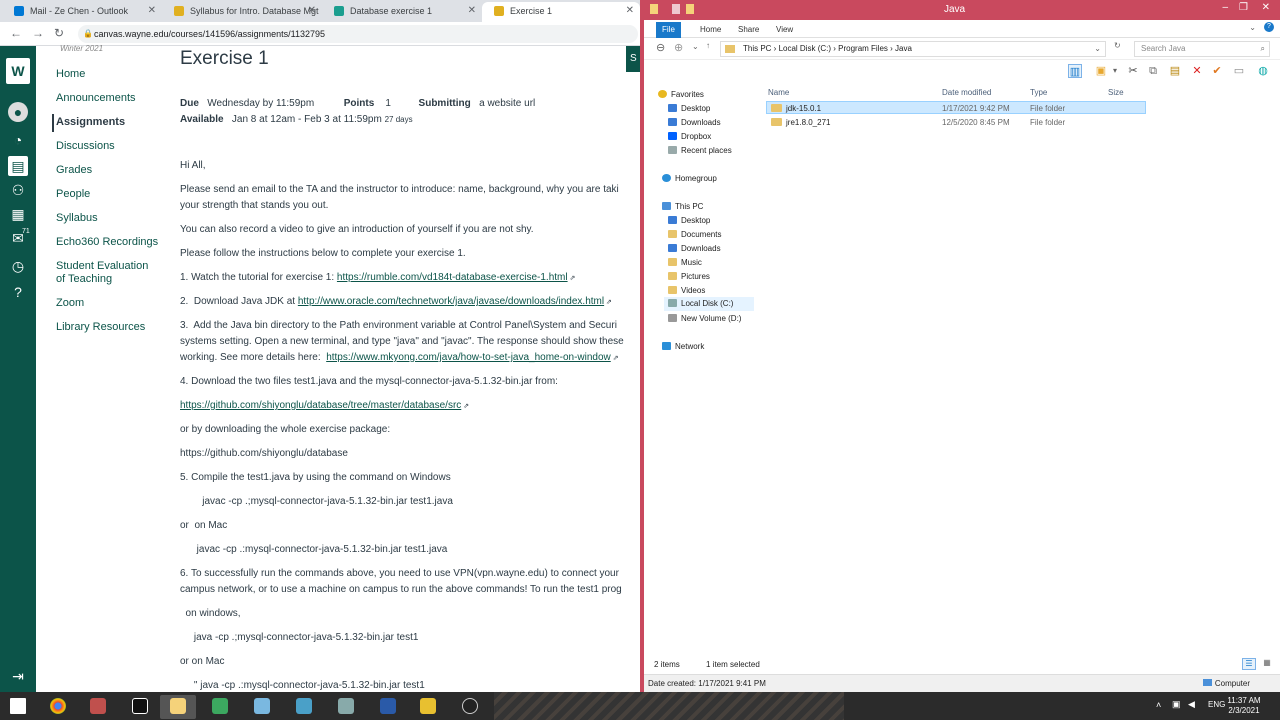 The image size is (1280, 720). What do you see at coordinates (18, 190) in the screenshot?
I see `groups-icon: ⚇` at bounding box center [18, 190].